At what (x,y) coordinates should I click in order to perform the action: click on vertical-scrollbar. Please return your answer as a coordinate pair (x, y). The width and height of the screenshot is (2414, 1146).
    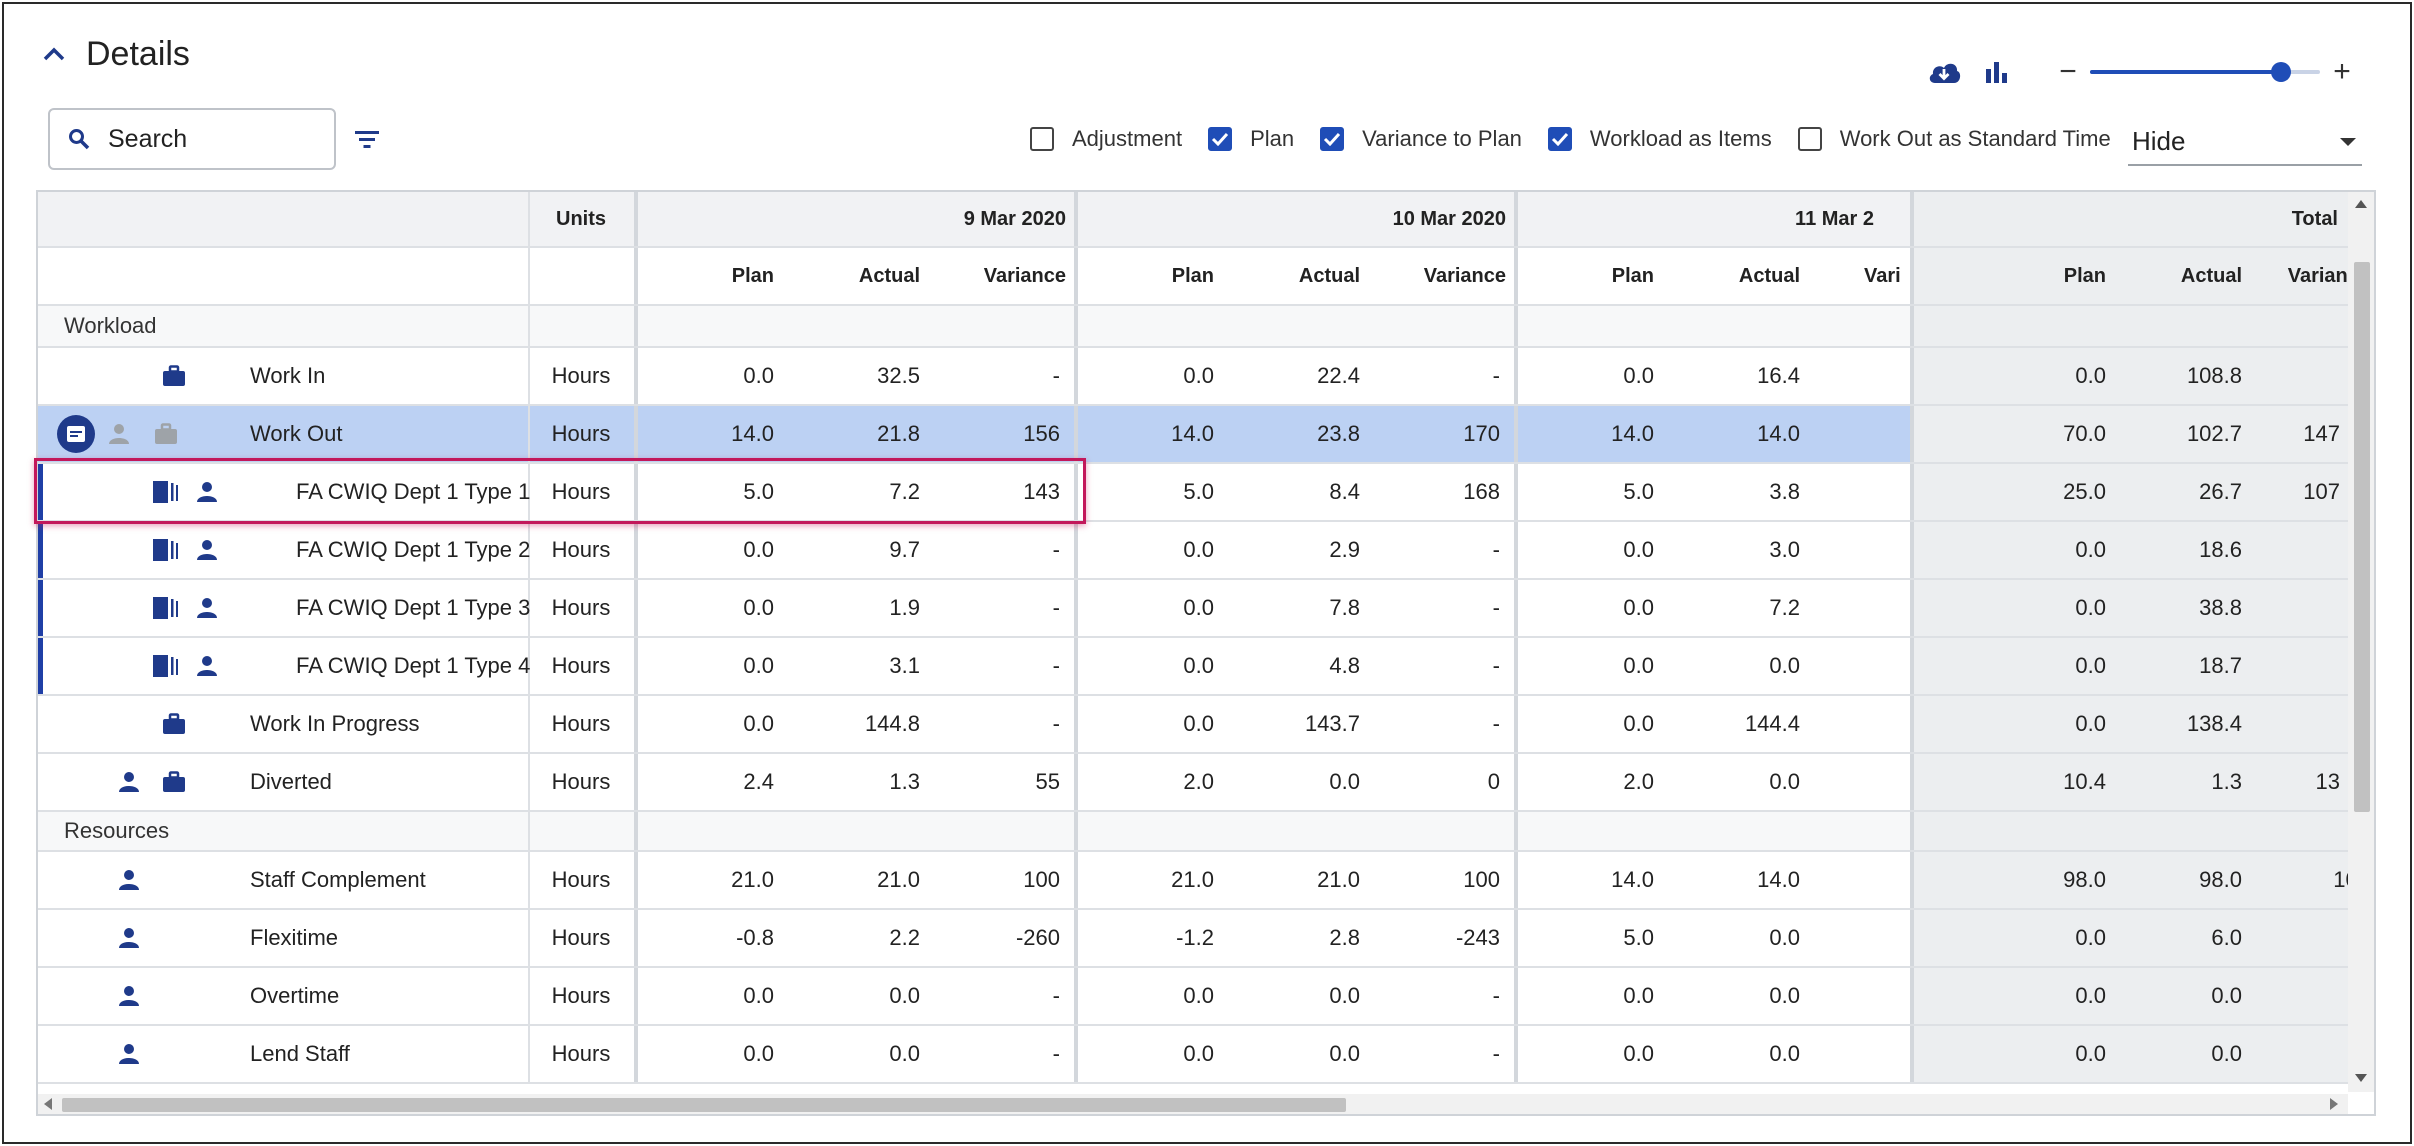
    Looking at the image, I should click on (2361, 642).